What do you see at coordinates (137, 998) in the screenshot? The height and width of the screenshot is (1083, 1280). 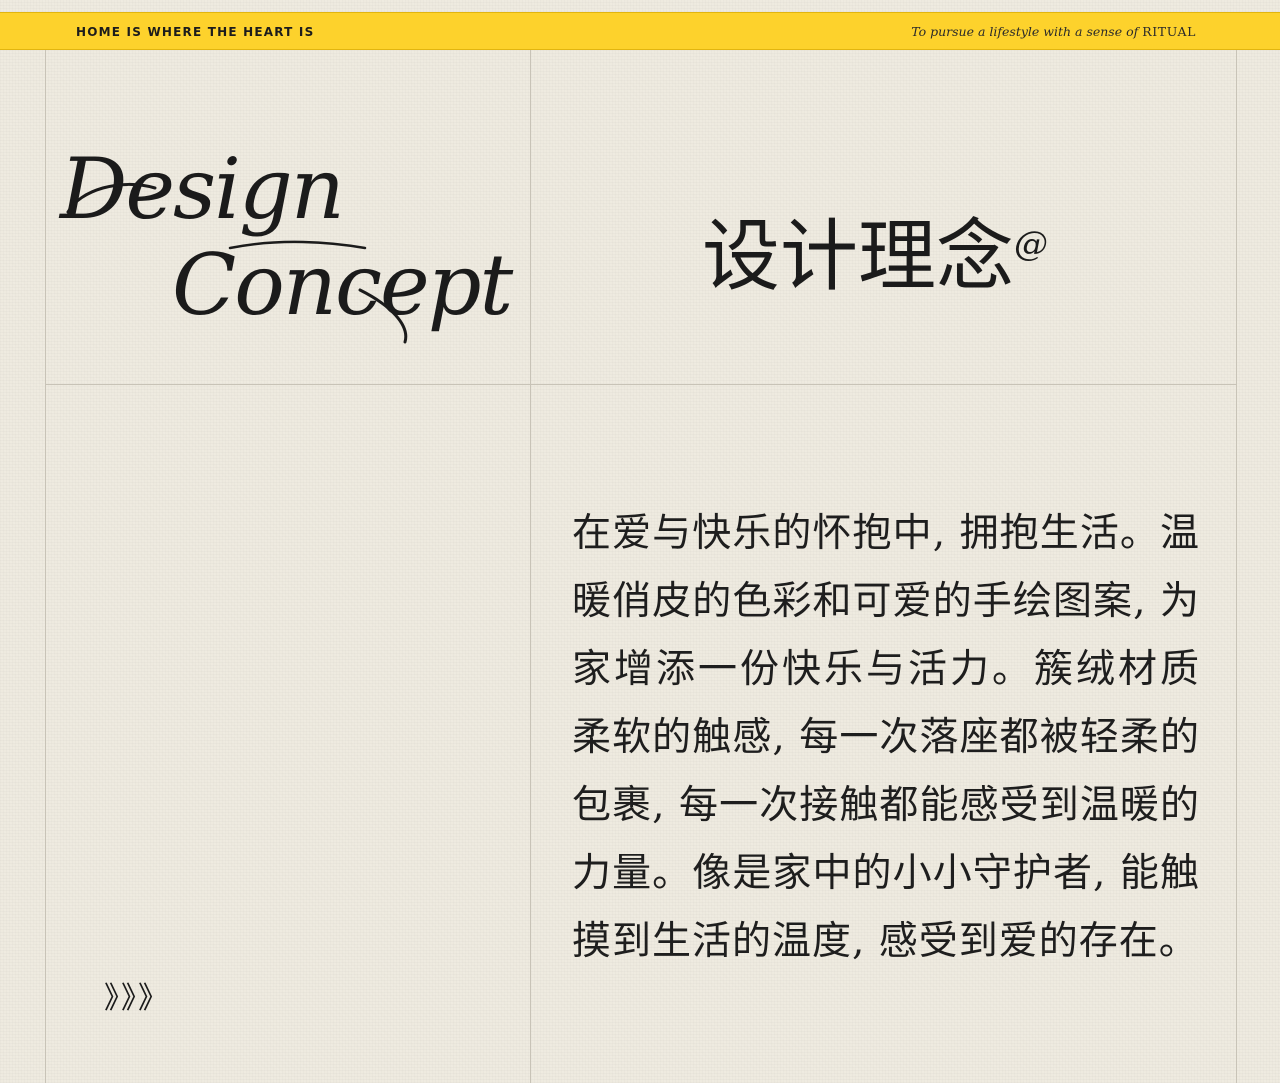 I see `arrow-decoration-icon: 》》》` at bounding box center [137, 998].